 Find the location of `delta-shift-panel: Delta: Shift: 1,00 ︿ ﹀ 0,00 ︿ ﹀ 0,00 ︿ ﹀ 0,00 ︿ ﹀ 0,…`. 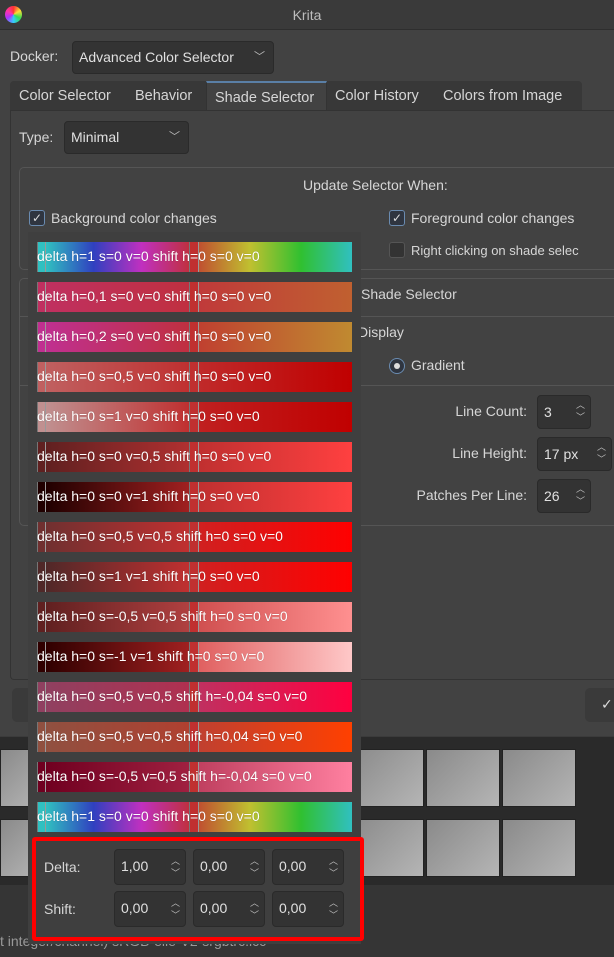

delta-shift-panel: Delta: Shift: 1,00 ︿ ﹀ 0,00 ︿ ﹀ 0,00 ︿ ﹀ 0,00 ︿ ﹀ 0,… is located at coordinates (198, 889).